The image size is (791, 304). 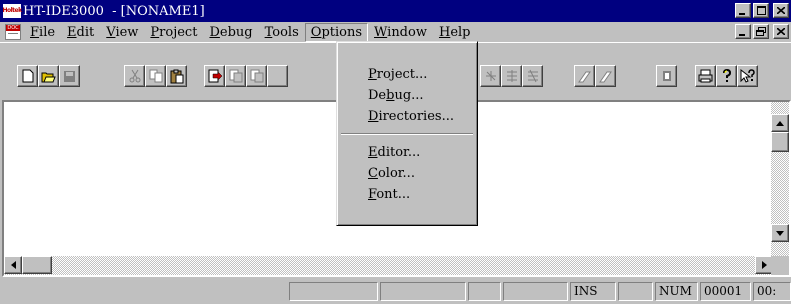 I want to click on status-bar: INS NUM 00001 00:, so click(x=395, y=291).